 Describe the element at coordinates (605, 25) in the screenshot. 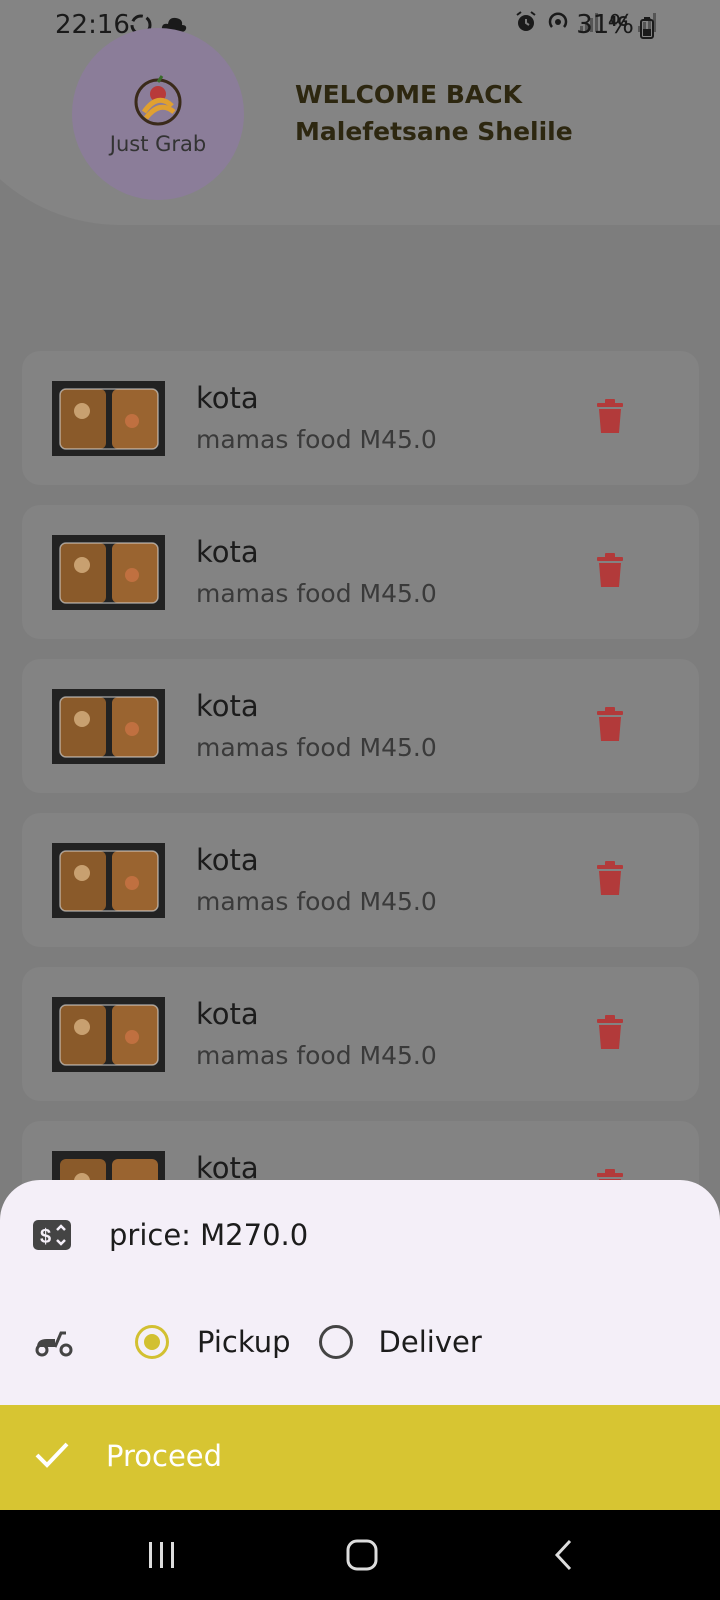

I see `battery-percent: 31%` at that location.